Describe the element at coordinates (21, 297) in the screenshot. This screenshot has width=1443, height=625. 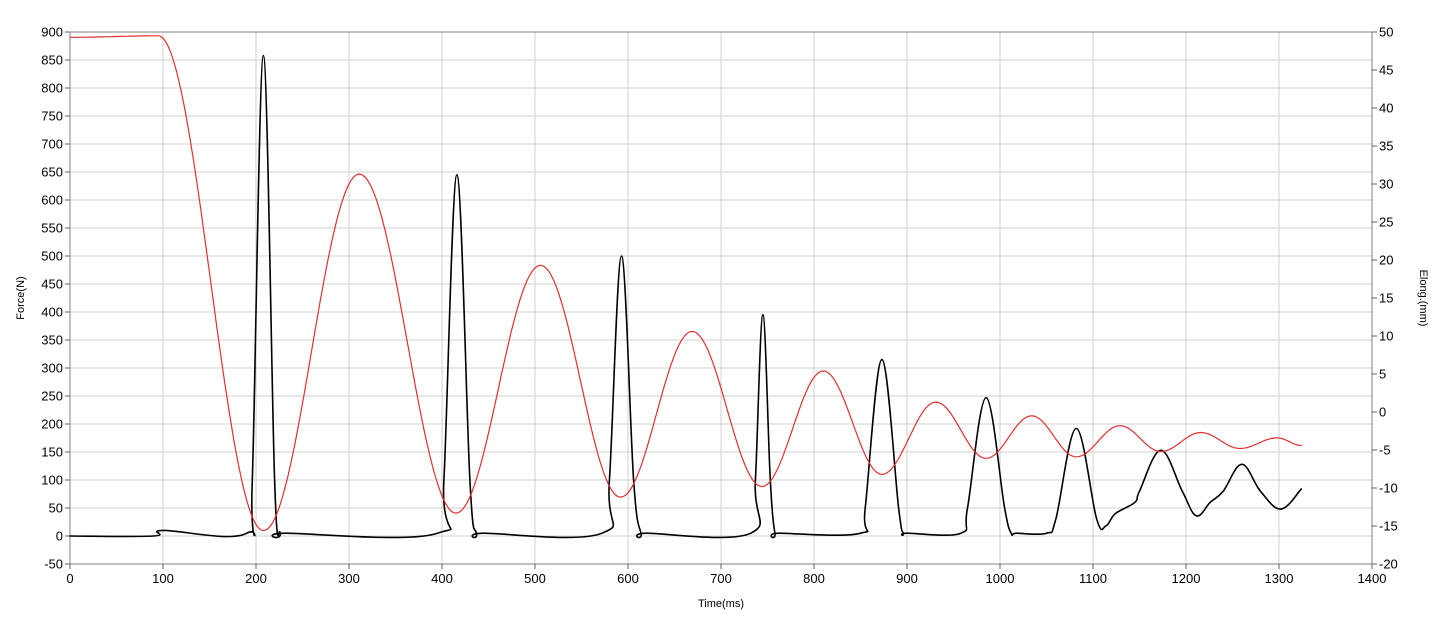
I see `left-y-axis-label: Force(N)` at that location.